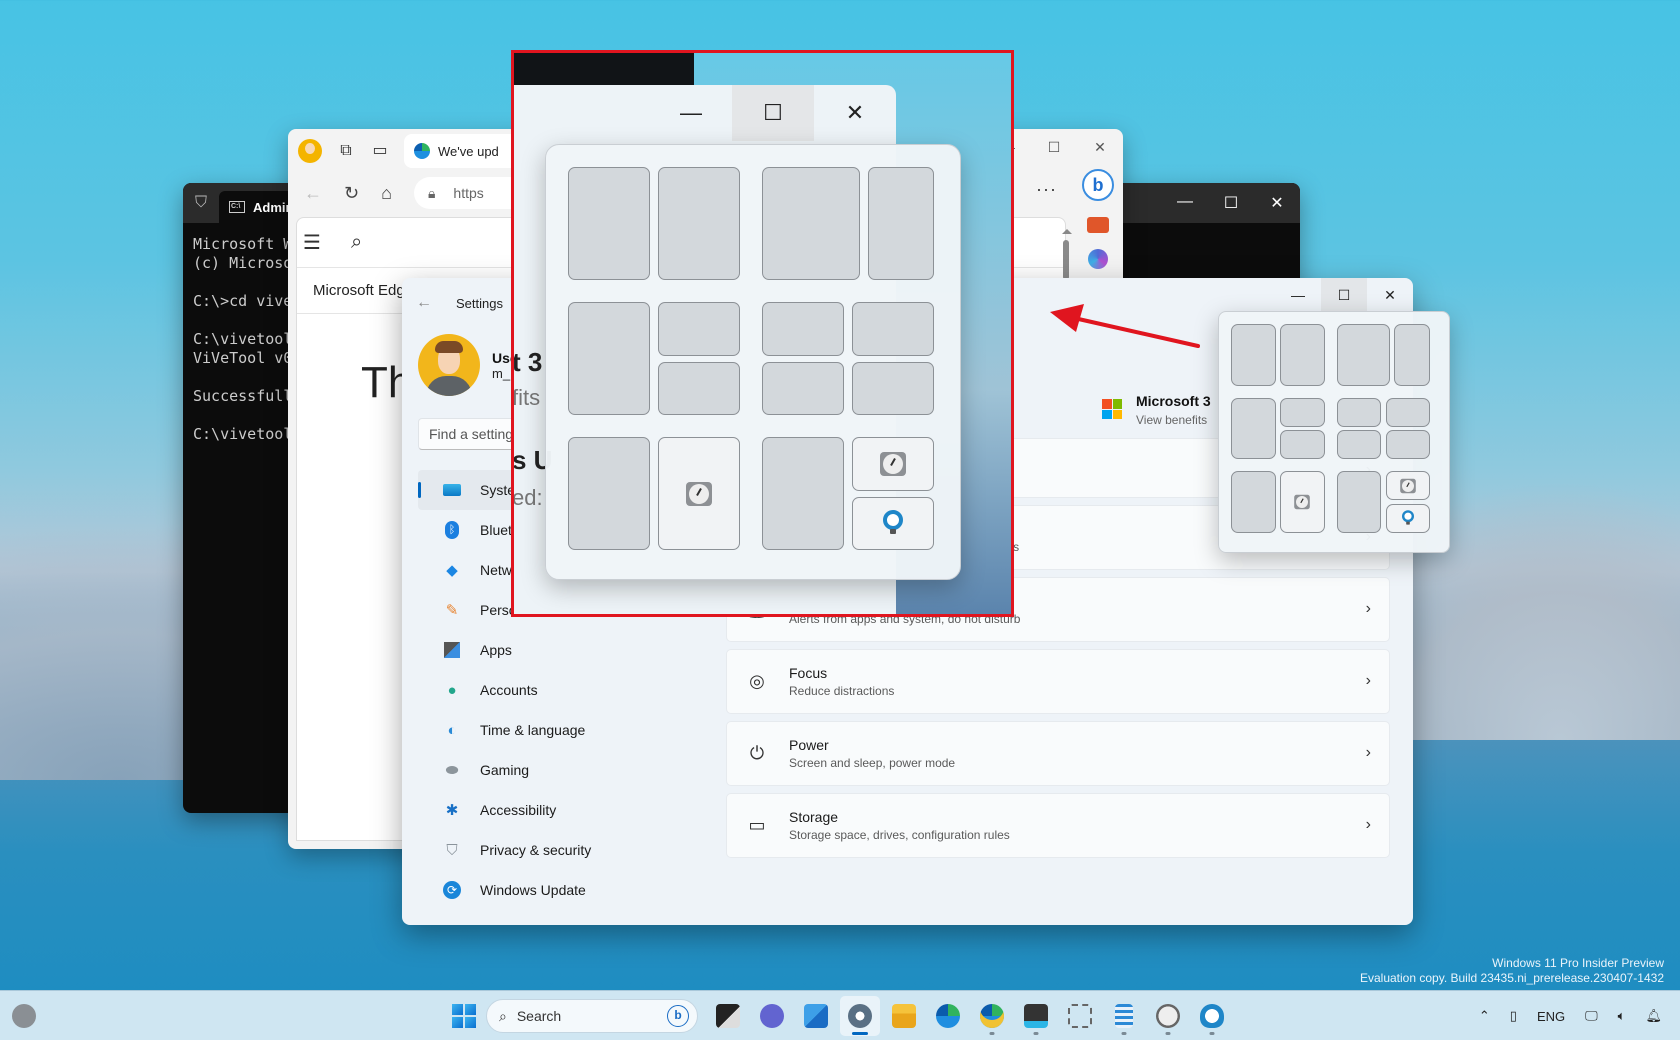 This screenshot has width=1680, height=1040. Describe the element at coordinates (553, 850) in the screenshot. I see `sidebar-item-privacy-security: ⛉ Privacy & security` at that location.